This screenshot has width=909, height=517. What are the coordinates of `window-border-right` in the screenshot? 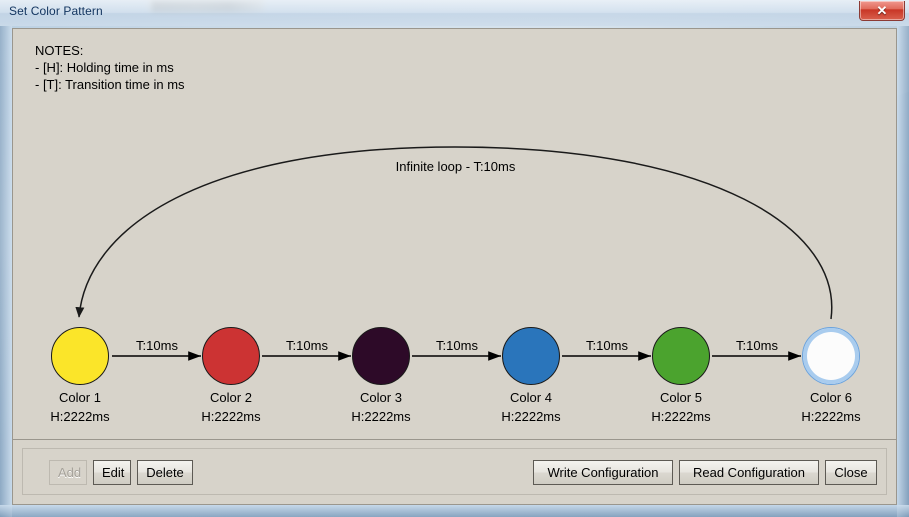 It's located at (903, 271).